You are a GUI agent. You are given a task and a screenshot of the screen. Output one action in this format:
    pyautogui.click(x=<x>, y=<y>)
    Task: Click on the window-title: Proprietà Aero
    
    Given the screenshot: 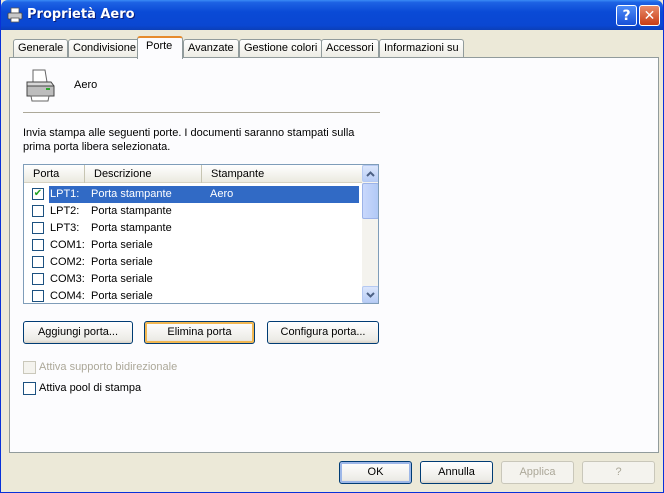 What is the action you would take?
    pyautogui.click(x=81, y=14)
    